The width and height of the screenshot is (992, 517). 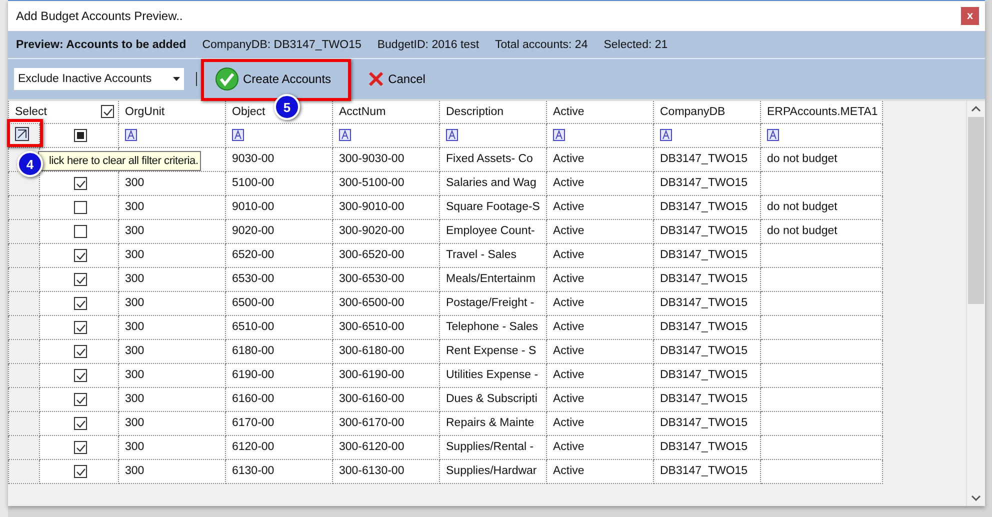 I want to click on column-header: Object, so click(x=249, y=112).